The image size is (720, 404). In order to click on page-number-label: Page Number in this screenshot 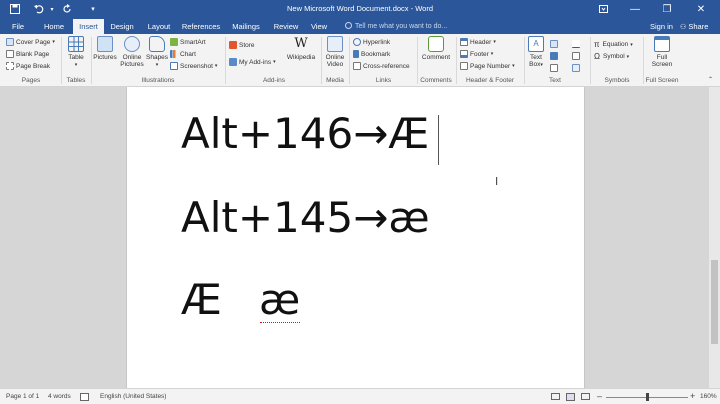, I will do `click(490, 66)`.